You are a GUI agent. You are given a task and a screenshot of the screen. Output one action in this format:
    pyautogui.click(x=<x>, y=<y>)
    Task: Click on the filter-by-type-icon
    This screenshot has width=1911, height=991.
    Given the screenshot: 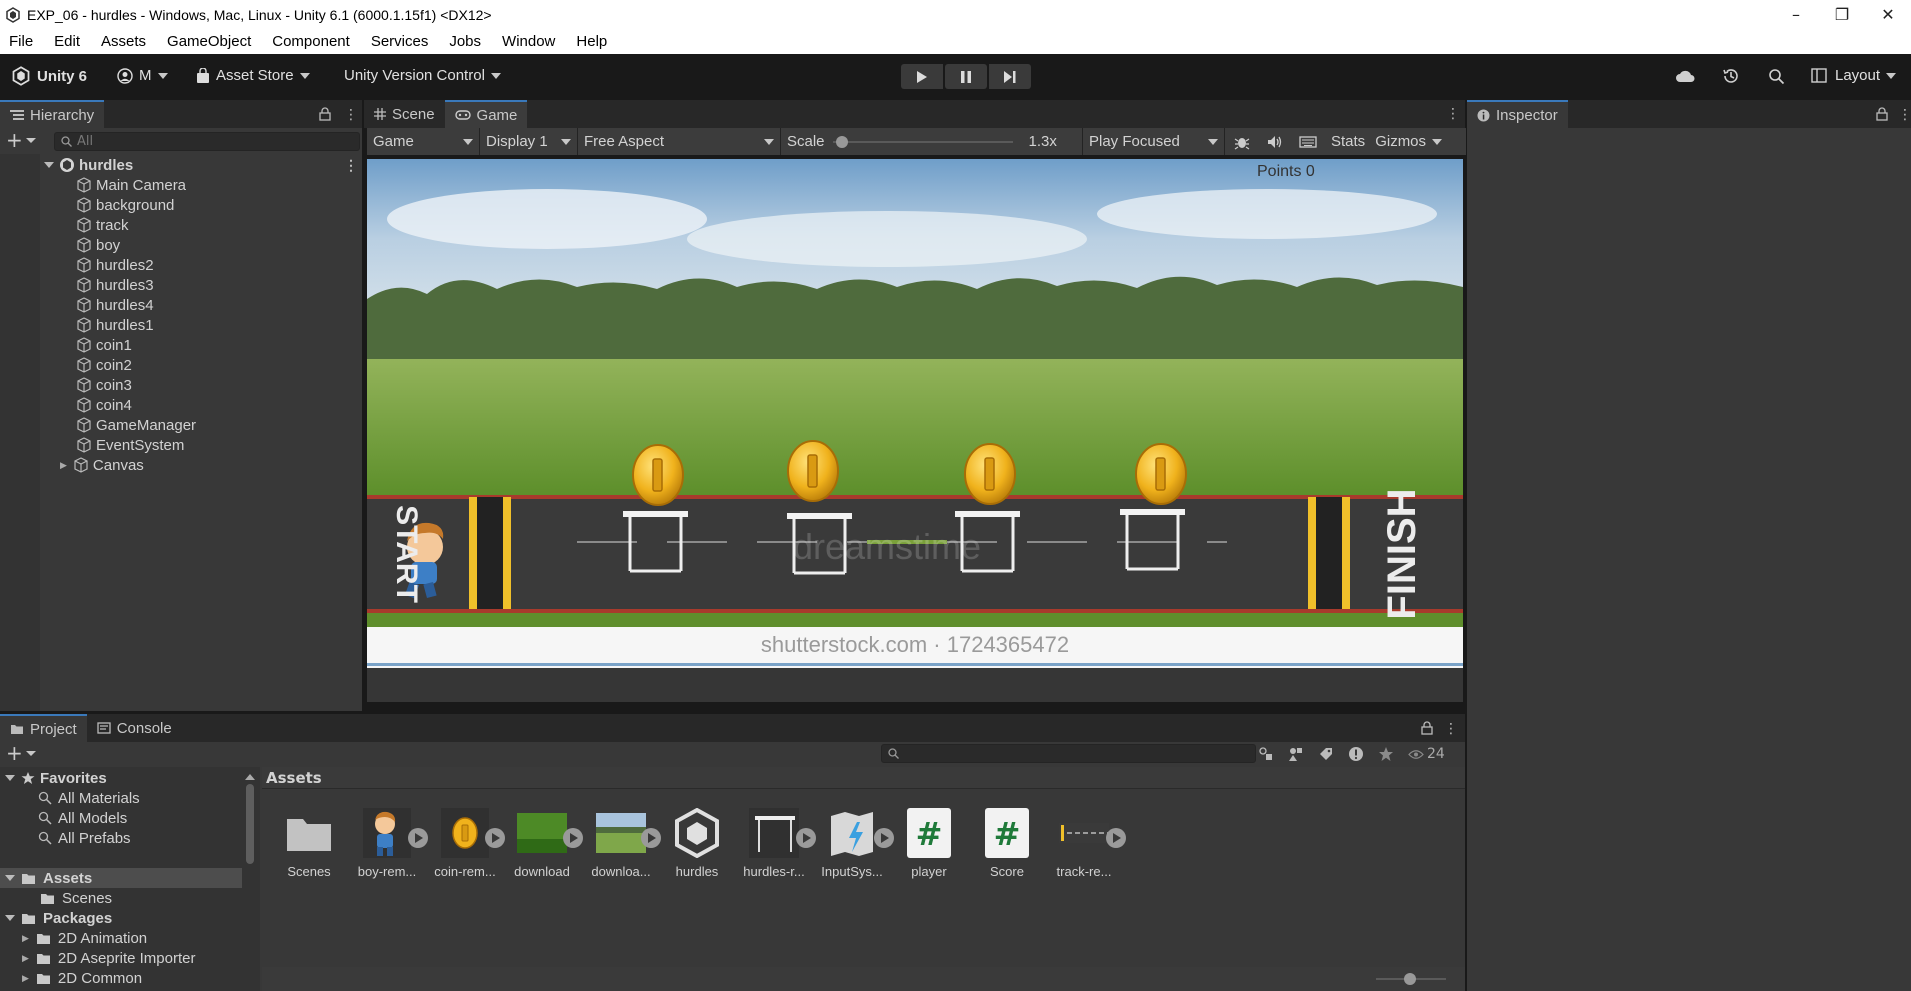 What is the action you would take?
    pyautogui.click(x=1296, y=754)
    